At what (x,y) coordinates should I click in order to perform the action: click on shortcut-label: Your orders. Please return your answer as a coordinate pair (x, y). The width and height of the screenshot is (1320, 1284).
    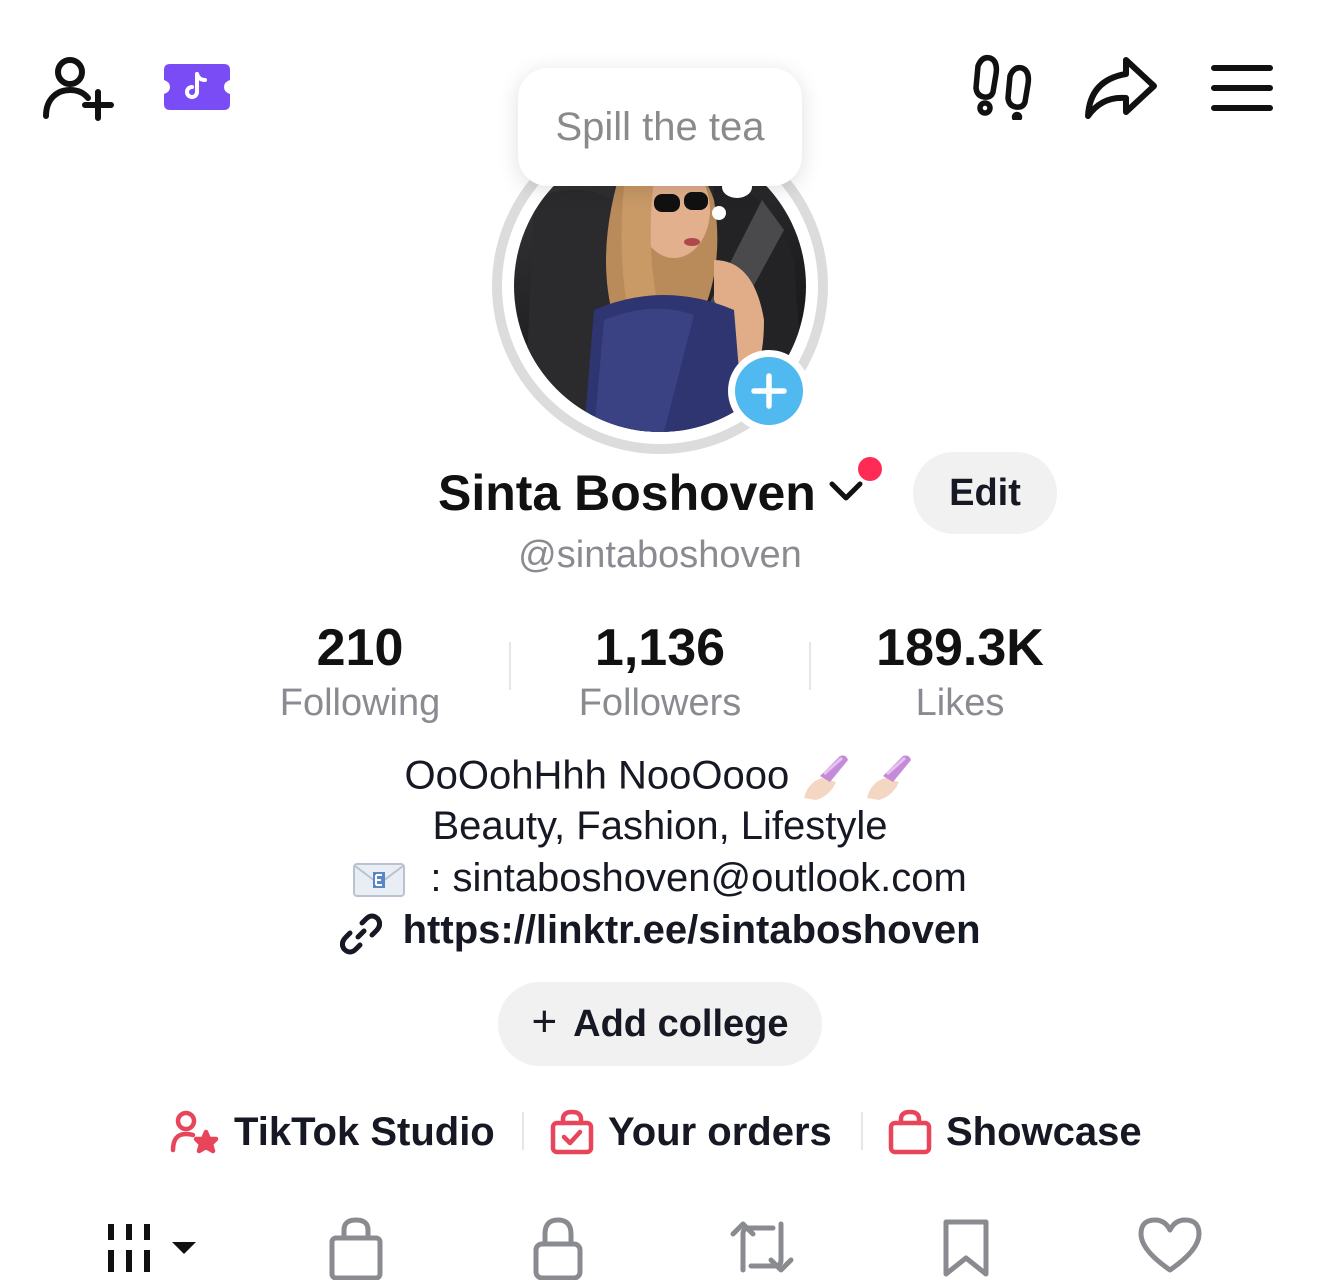
    Looking at the image, I should click on (720, 1131).